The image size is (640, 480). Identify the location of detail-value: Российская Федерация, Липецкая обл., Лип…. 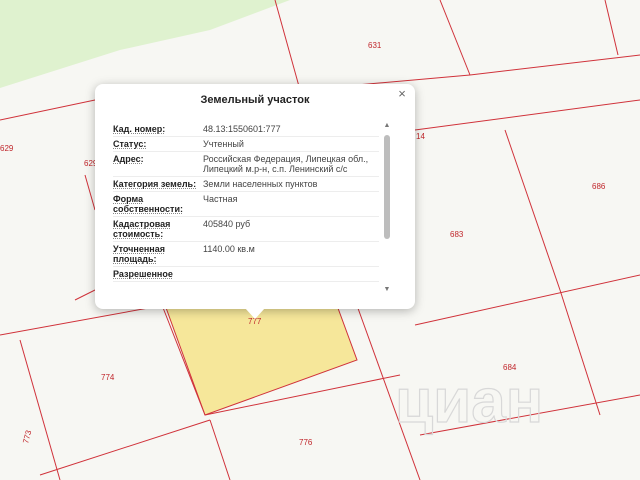
(286, 164).